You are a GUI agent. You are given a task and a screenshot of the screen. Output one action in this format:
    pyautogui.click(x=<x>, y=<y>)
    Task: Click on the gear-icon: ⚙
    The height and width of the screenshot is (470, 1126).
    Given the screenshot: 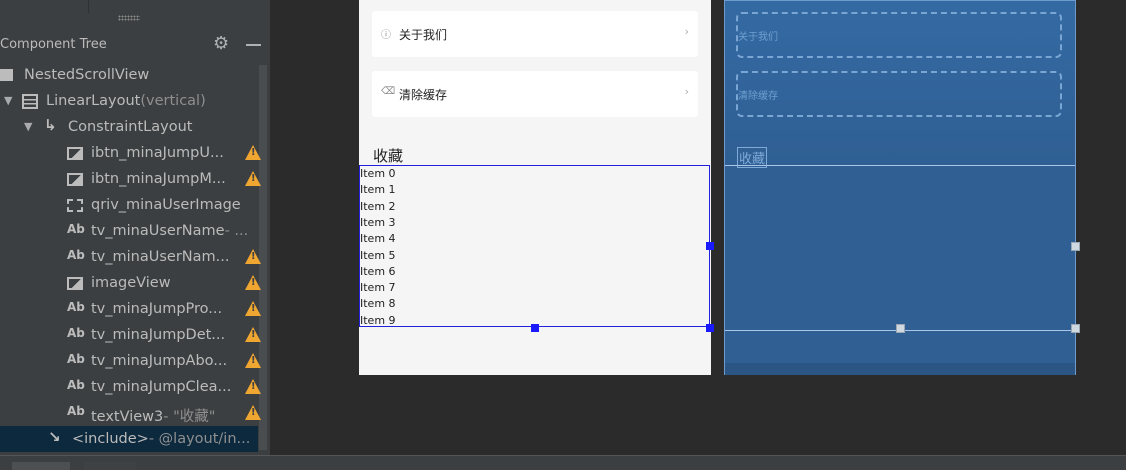 What is the action you would take?
    pyautogui.click(x=221, y=44)
    